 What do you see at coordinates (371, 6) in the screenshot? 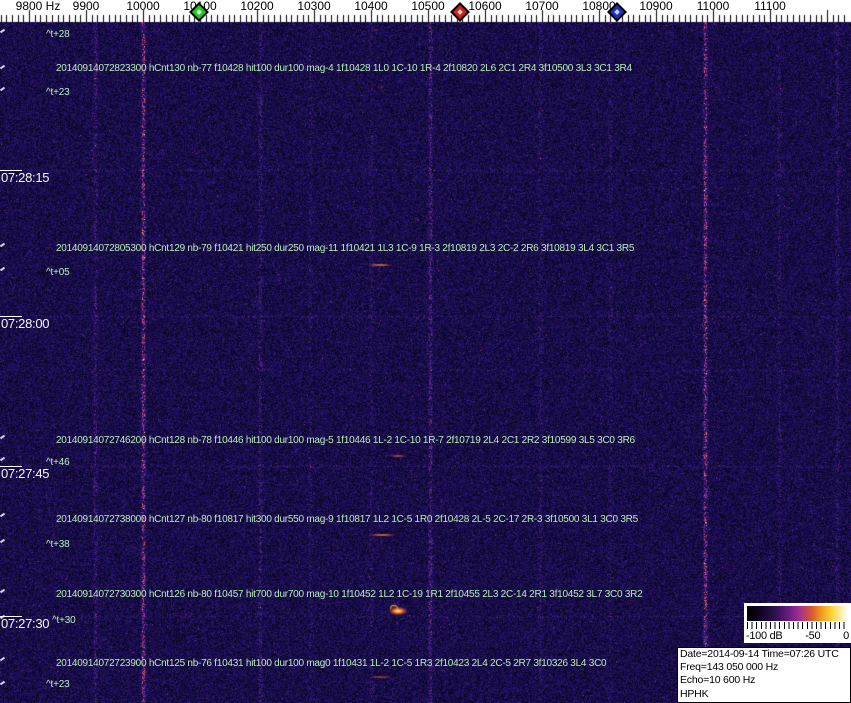
I see `freq-label: 10400` at bounding box center [371, 6].